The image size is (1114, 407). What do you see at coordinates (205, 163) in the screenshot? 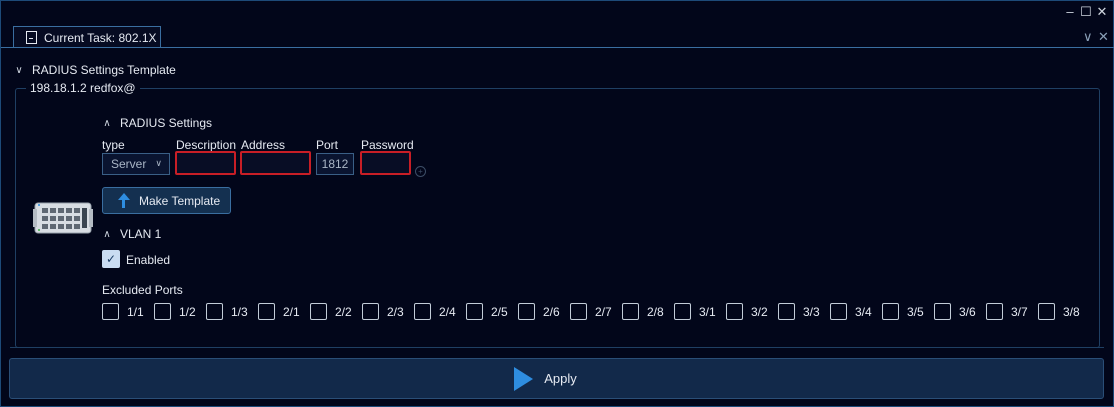
I see `description-field` at bounding box center [205, 163].